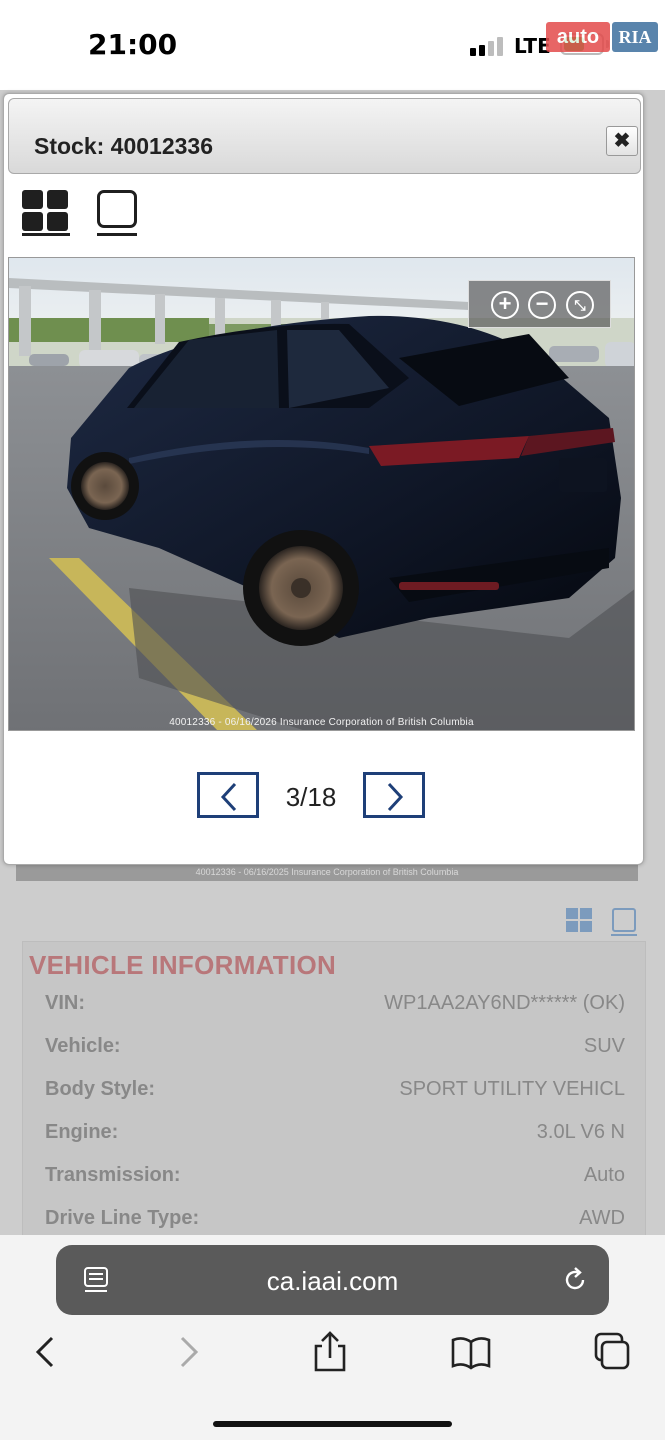  I want to click on grid-view-icon, so click(579, 920).